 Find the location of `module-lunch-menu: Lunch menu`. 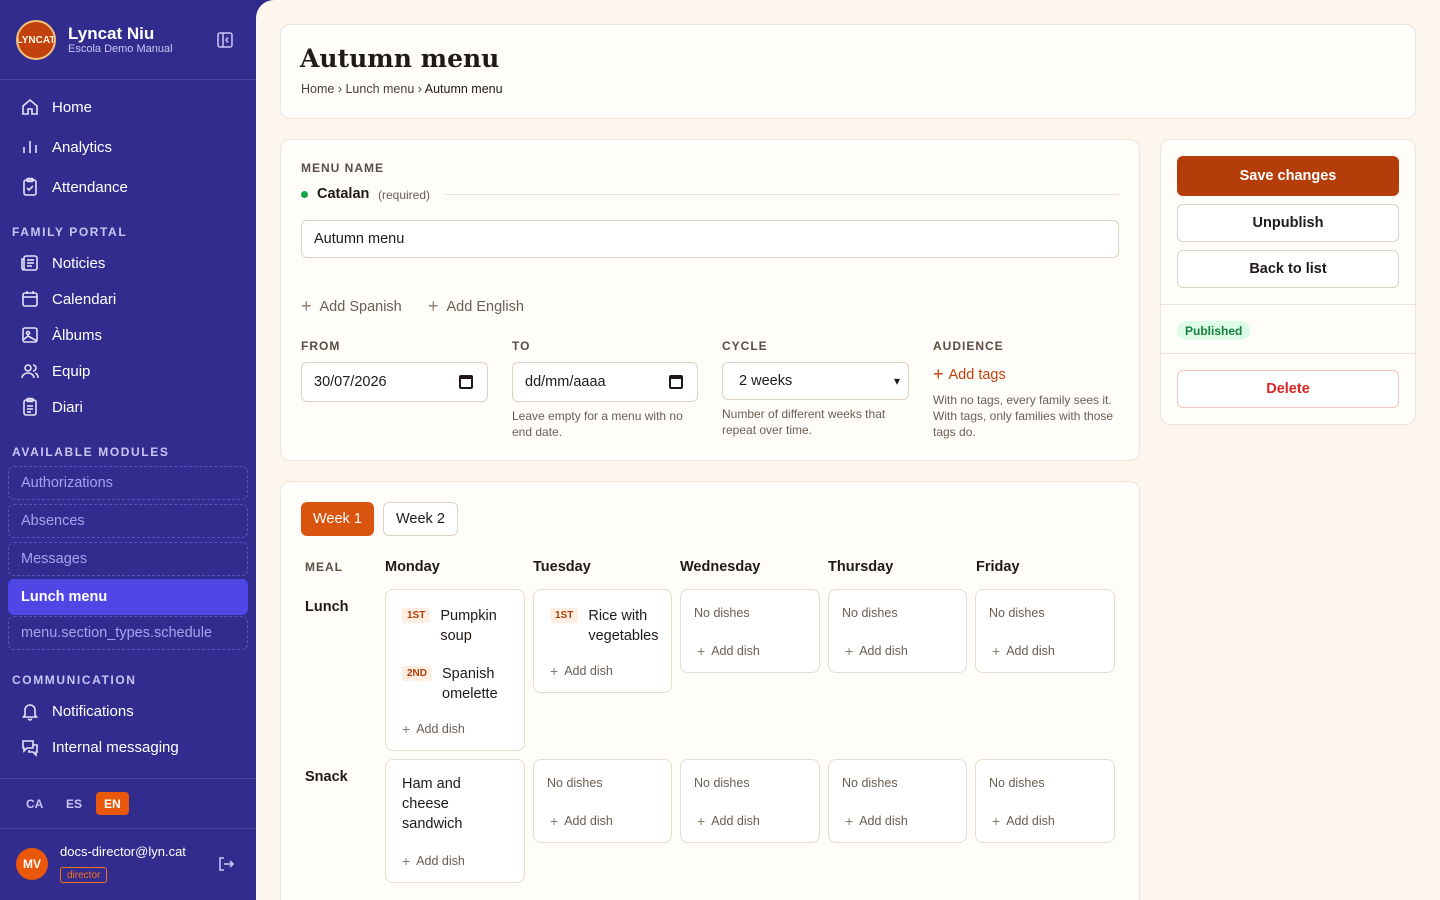

module-lunch-menu: Lunch menu is located at coordinates (128, 597).